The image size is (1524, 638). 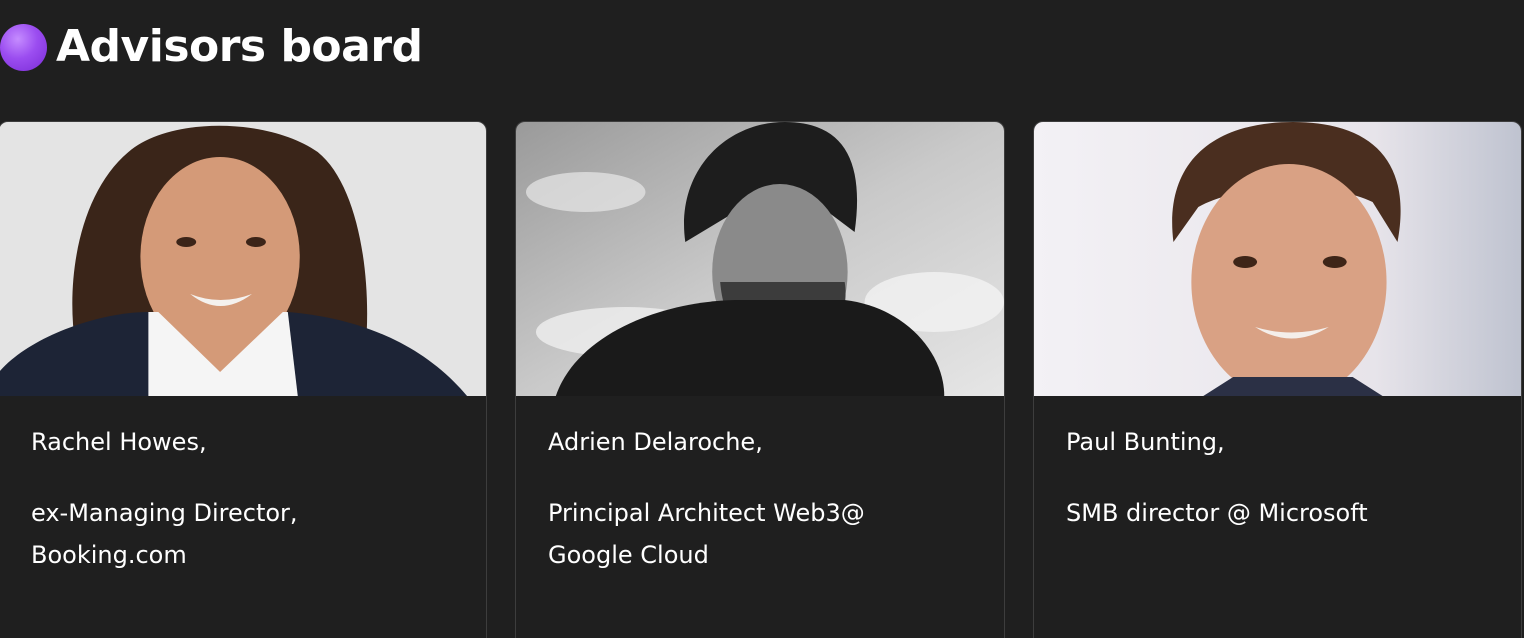 What do you see at coordinates (706, 534) in the screenshot?
I see `advisor-role: Principal Architect Web3@ Google Cloud` at bounding box center [706, 534].